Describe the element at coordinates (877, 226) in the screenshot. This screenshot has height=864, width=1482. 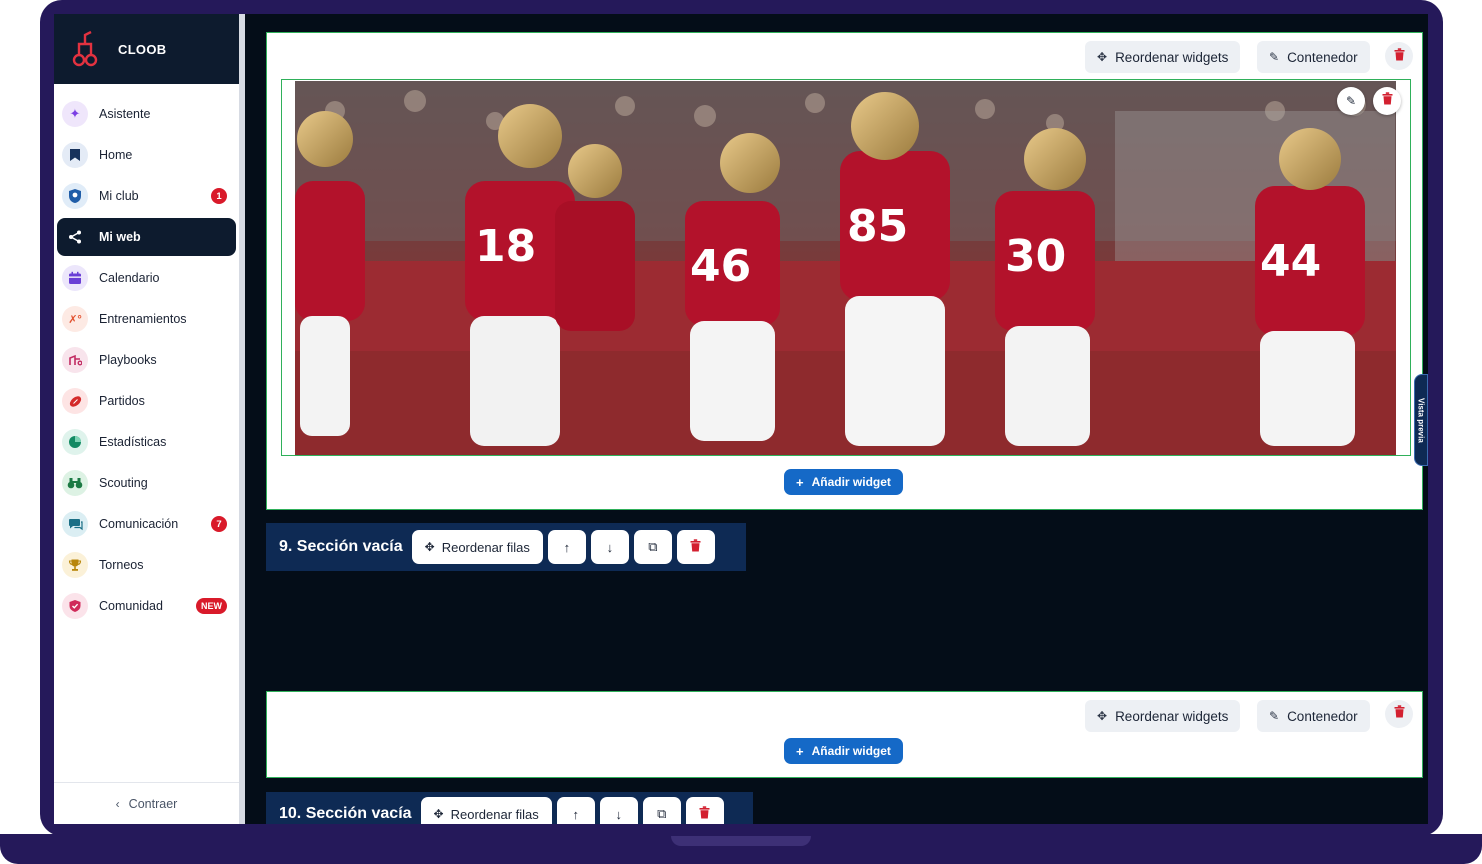
I see `svg-text: 85` at that location.